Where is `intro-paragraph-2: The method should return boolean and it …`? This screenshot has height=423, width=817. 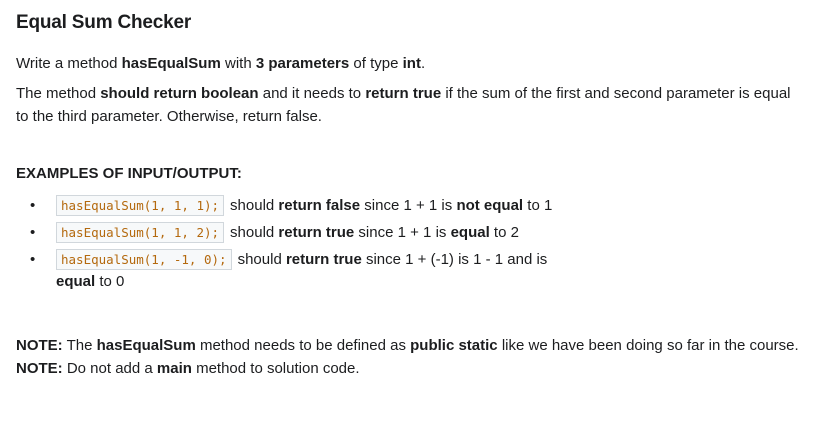 intro-paragraph-2: The method should return boolean and it … is located at coordinates (408, 105).